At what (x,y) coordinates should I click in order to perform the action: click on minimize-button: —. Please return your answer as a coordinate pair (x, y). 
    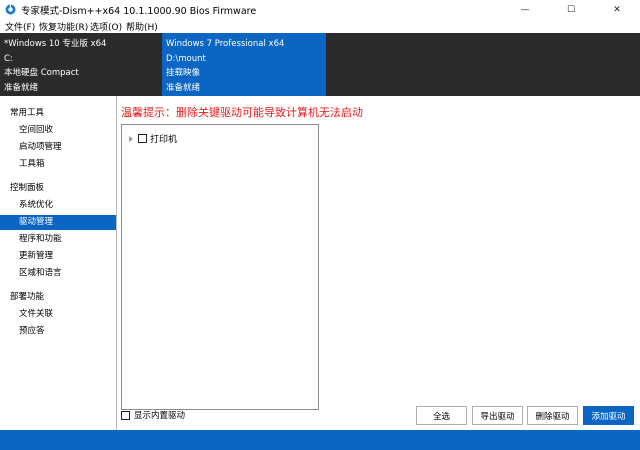
    Looking at the image, I should click on (525, 9).